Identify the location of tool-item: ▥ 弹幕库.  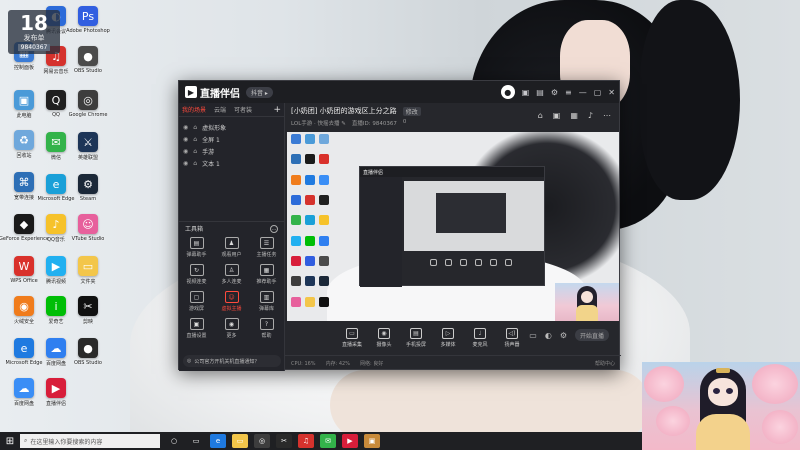
(266, 301).